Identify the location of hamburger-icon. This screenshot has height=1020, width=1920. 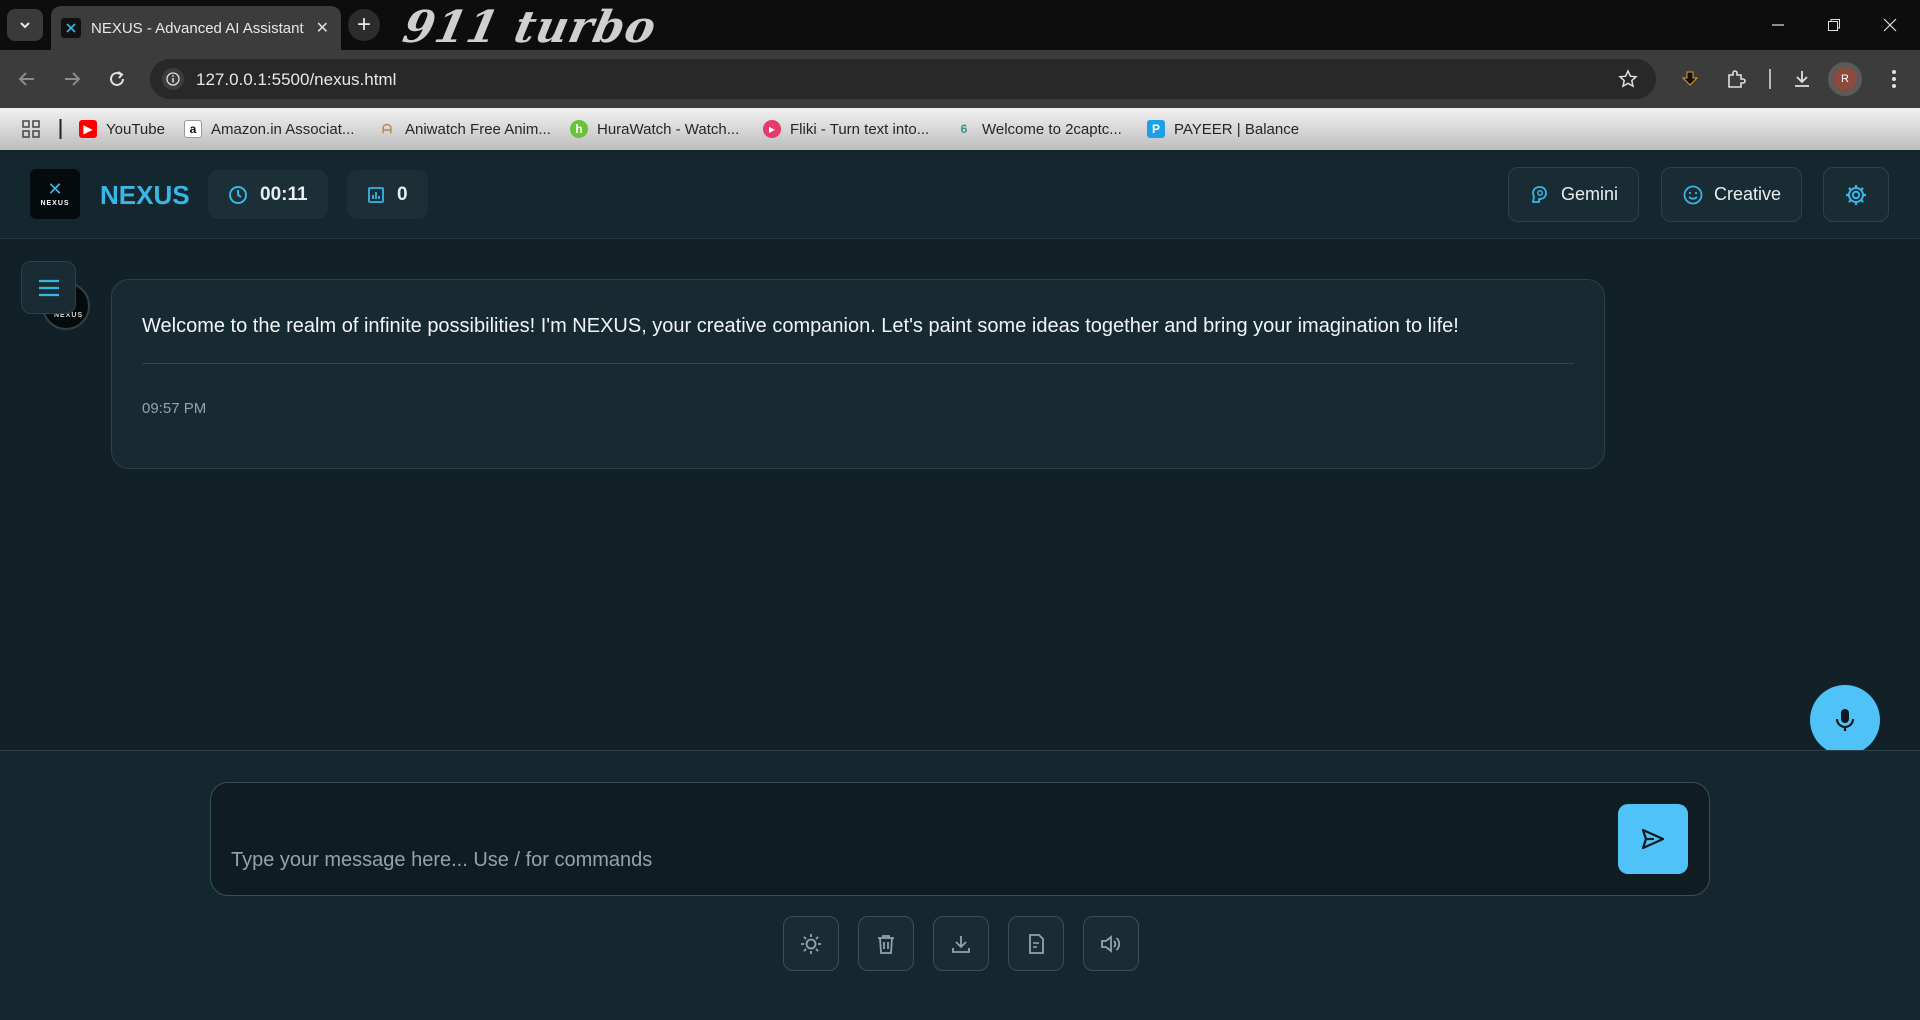
(48, 287).